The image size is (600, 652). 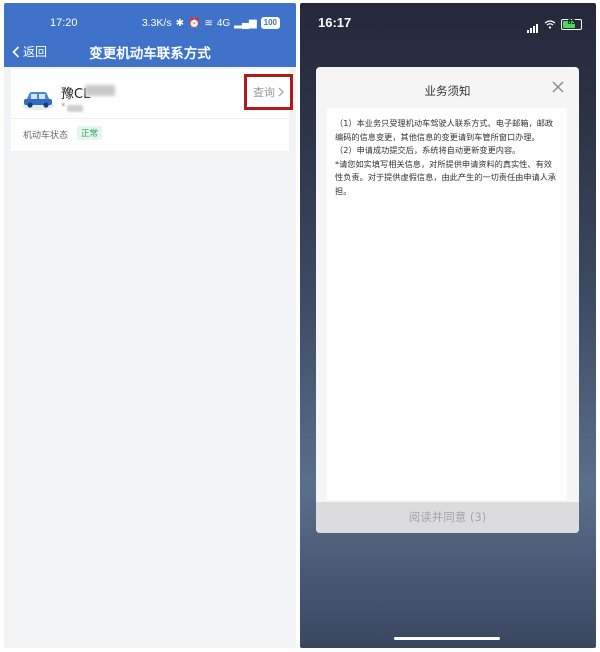 I want to click on status-right: 3.3K/s ✱ ⏰ ≋ 4G ▂▄▆ 100, so click(x=211, y=23).